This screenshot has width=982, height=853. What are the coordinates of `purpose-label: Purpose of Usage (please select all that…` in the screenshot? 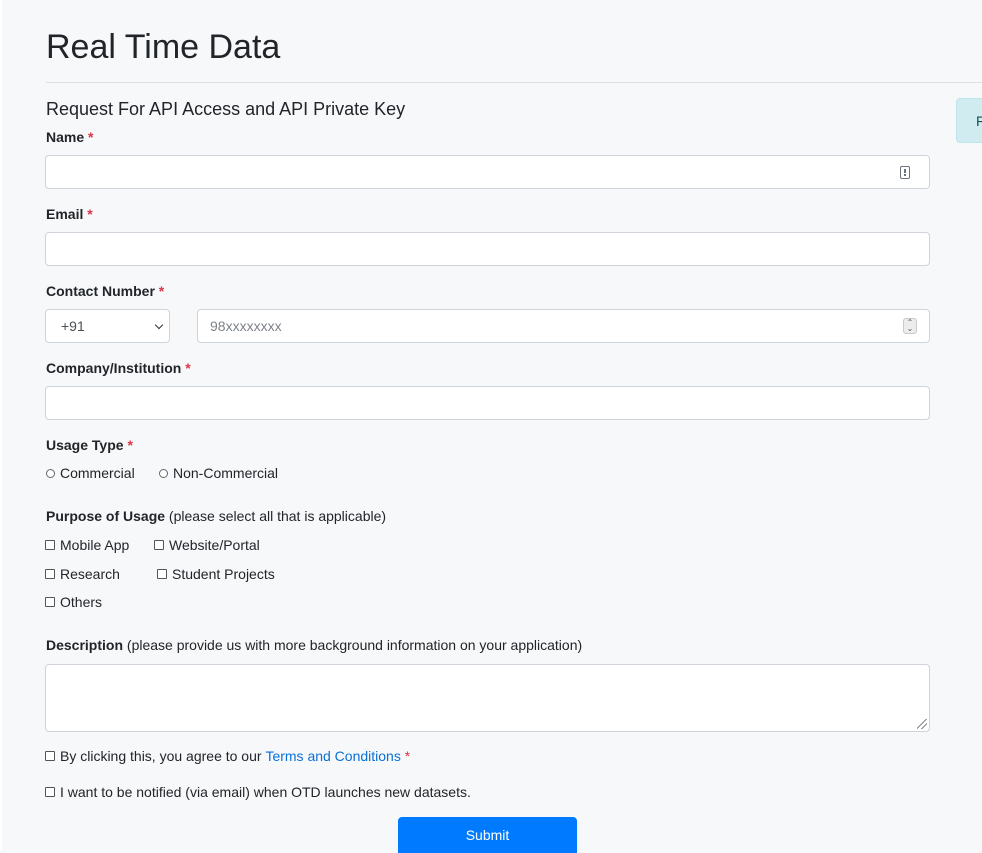 It's located at (216, 516).